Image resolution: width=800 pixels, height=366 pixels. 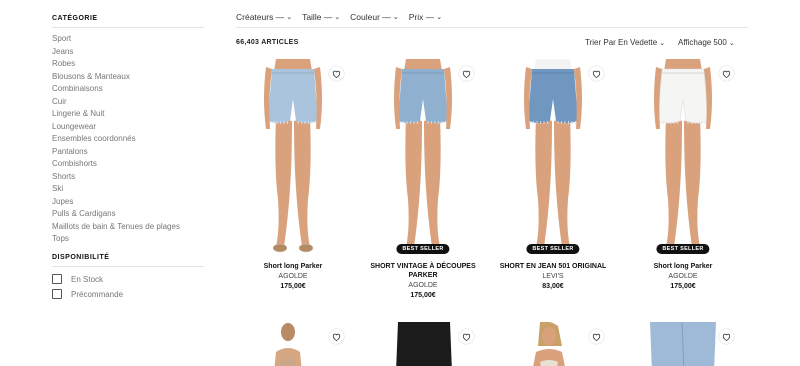 What do you see at coordinates (81, 257) in the screenshot?
I see `availability-title: DISPONIBILITÉ` at bounding box center [81, 257].